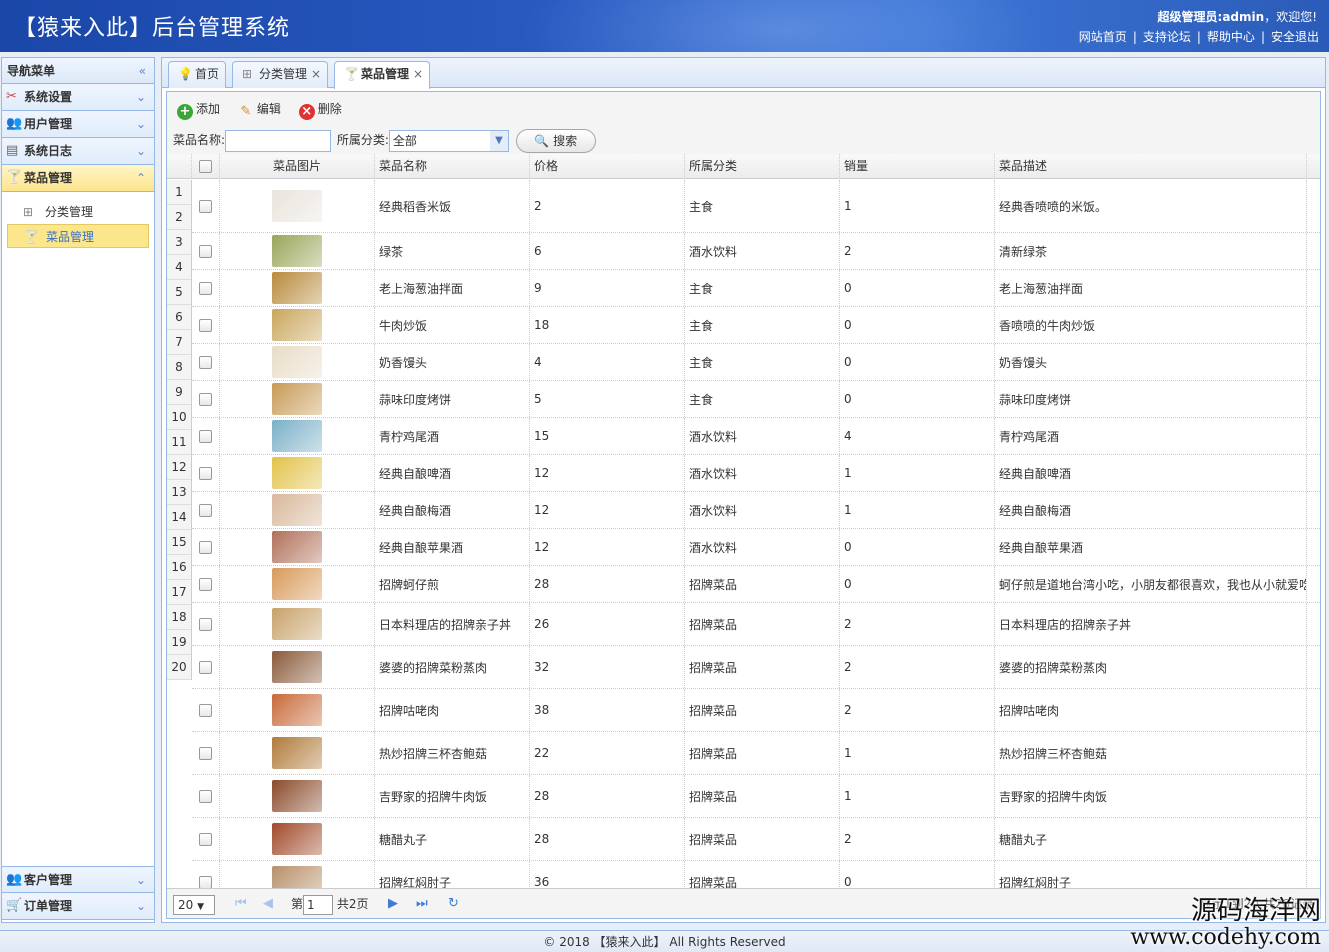 The height and width of the screenshot is (952, 1329). What do you see at coordinates (756, 206) in the screenshot?
I see `table-row: 经典稻香米饭 2 主食 1 经典香喷喷的米饭。` at bounding box center [756, 206].